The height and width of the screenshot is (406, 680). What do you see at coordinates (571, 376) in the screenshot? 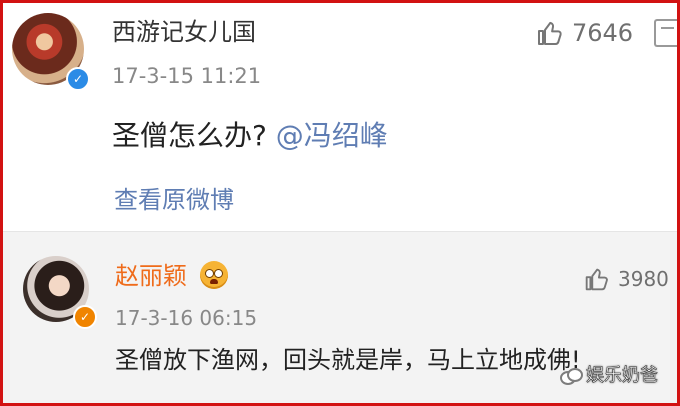
I see `watermark-logo-icon` at bounding box center [571, 376].